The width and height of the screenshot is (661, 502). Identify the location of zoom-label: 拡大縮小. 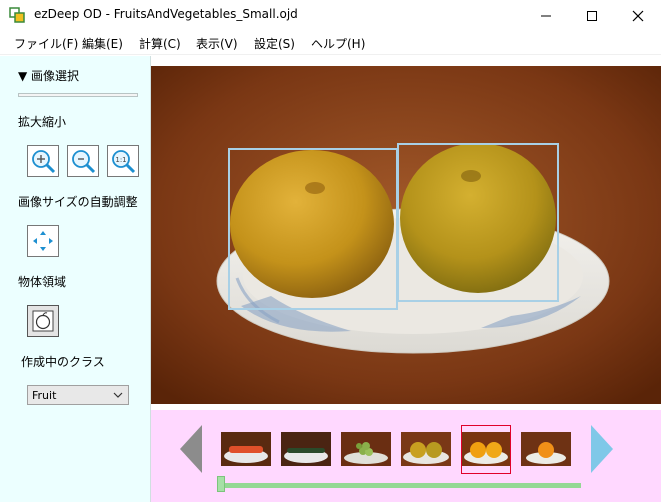
(42, 122).